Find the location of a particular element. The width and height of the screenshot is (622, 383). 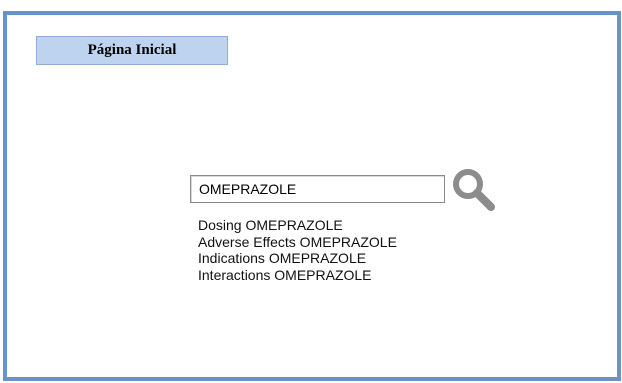

search-input is located at coordinates (317, 189).